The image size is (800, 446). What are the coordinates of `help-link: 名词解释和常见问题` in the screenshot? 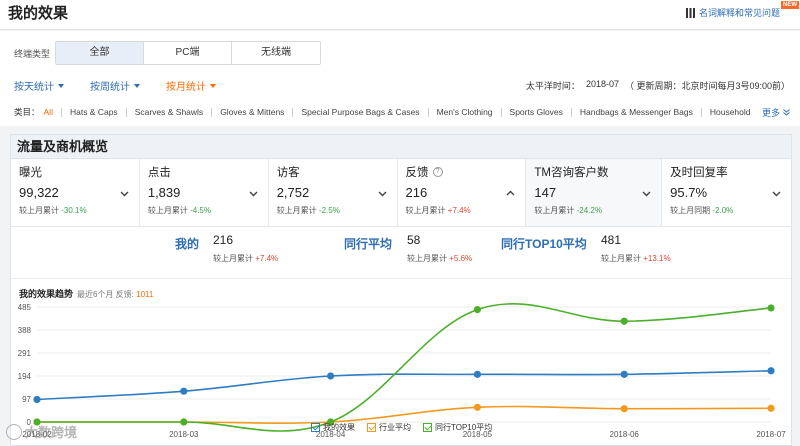 It's located at (732, 12).